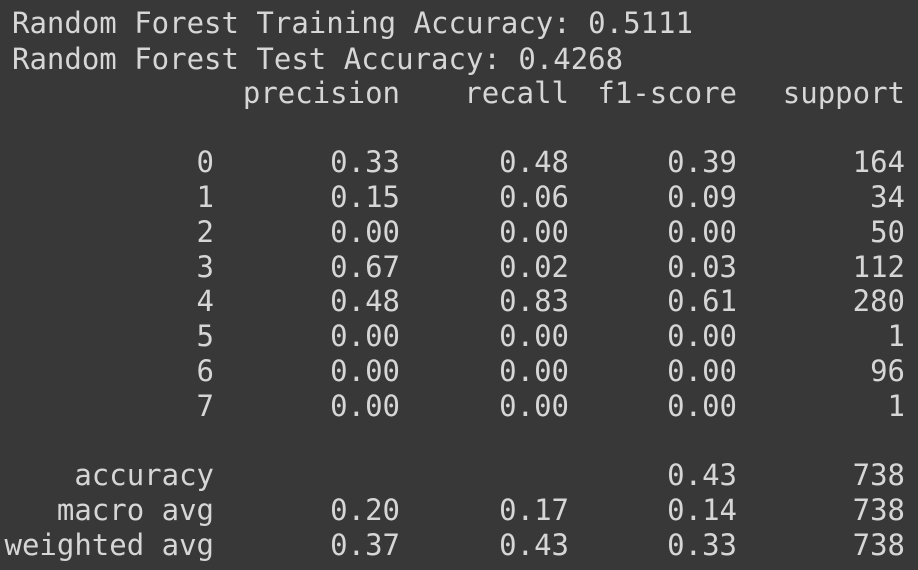 Image resolution: width=918 pixels, height=570 pixels. I want to click on accuracy-row: accuracy 0.43 738, so click(459, 475).